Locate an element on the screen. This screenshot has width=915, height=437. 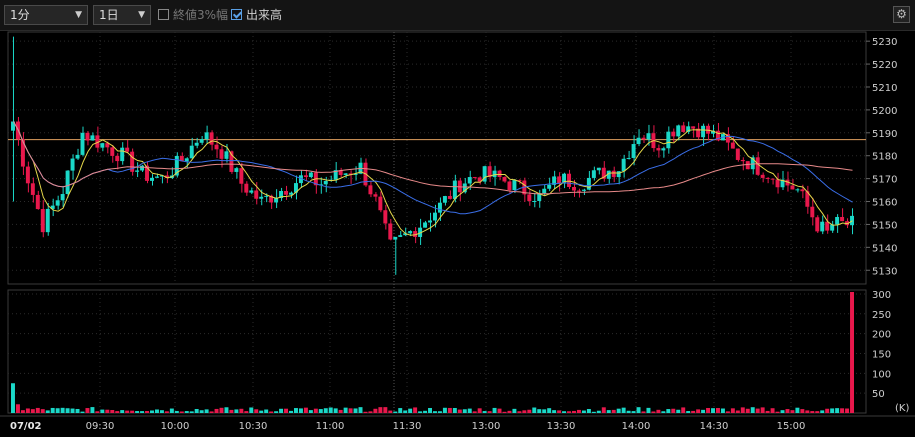
volume-tick-label: 50 is located at coordinates (878, 394).